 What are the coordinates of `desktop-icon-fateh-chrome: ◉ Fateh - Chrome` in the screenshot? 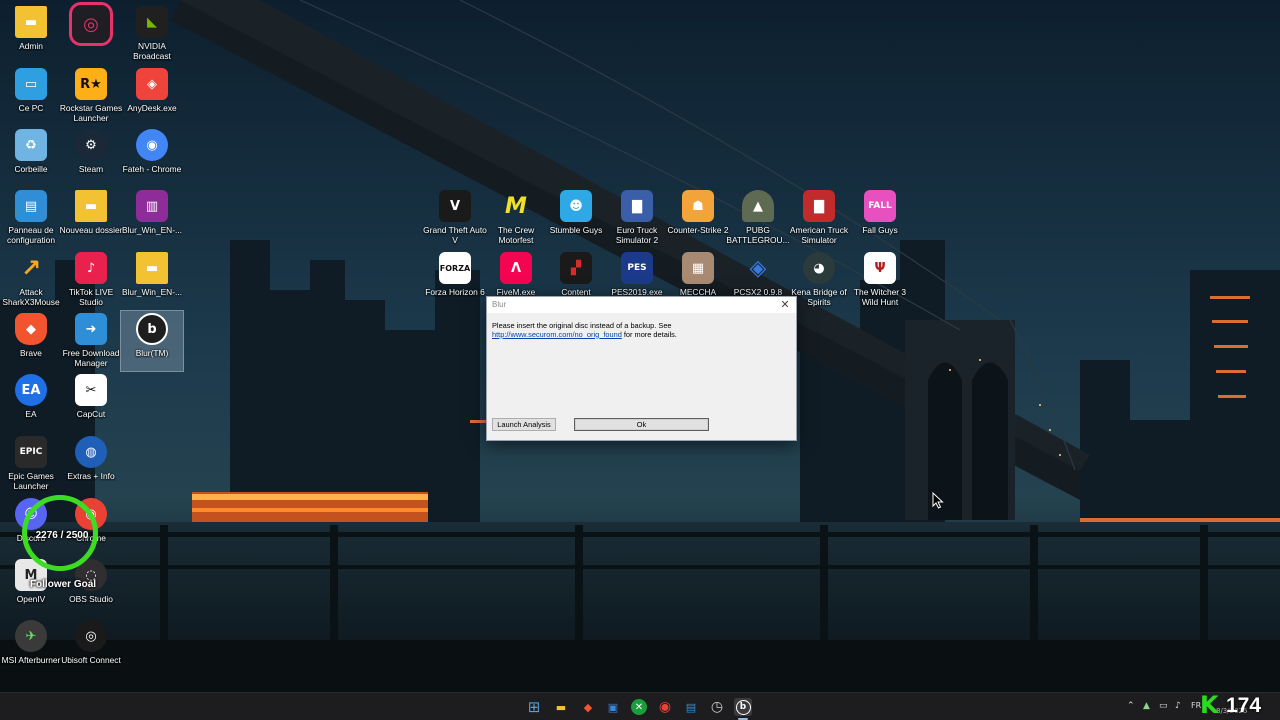 It's located at (152, 157).